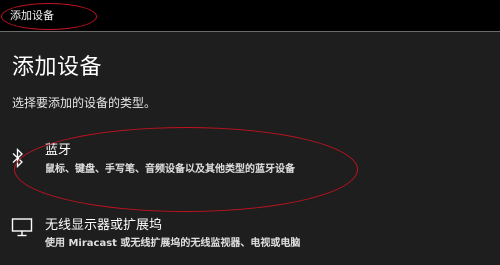 The image size is (500, 265). I want to click on wireless-display-option-title: 无线显示器或扩展坞, so click(104, 225).